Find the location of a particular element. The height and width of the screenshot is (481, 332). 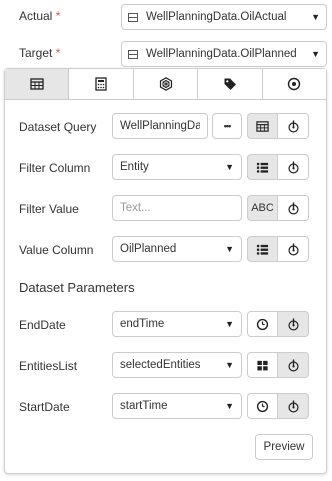

param-select-startdate: startTime ▼ is located at coordinates (177, 406).